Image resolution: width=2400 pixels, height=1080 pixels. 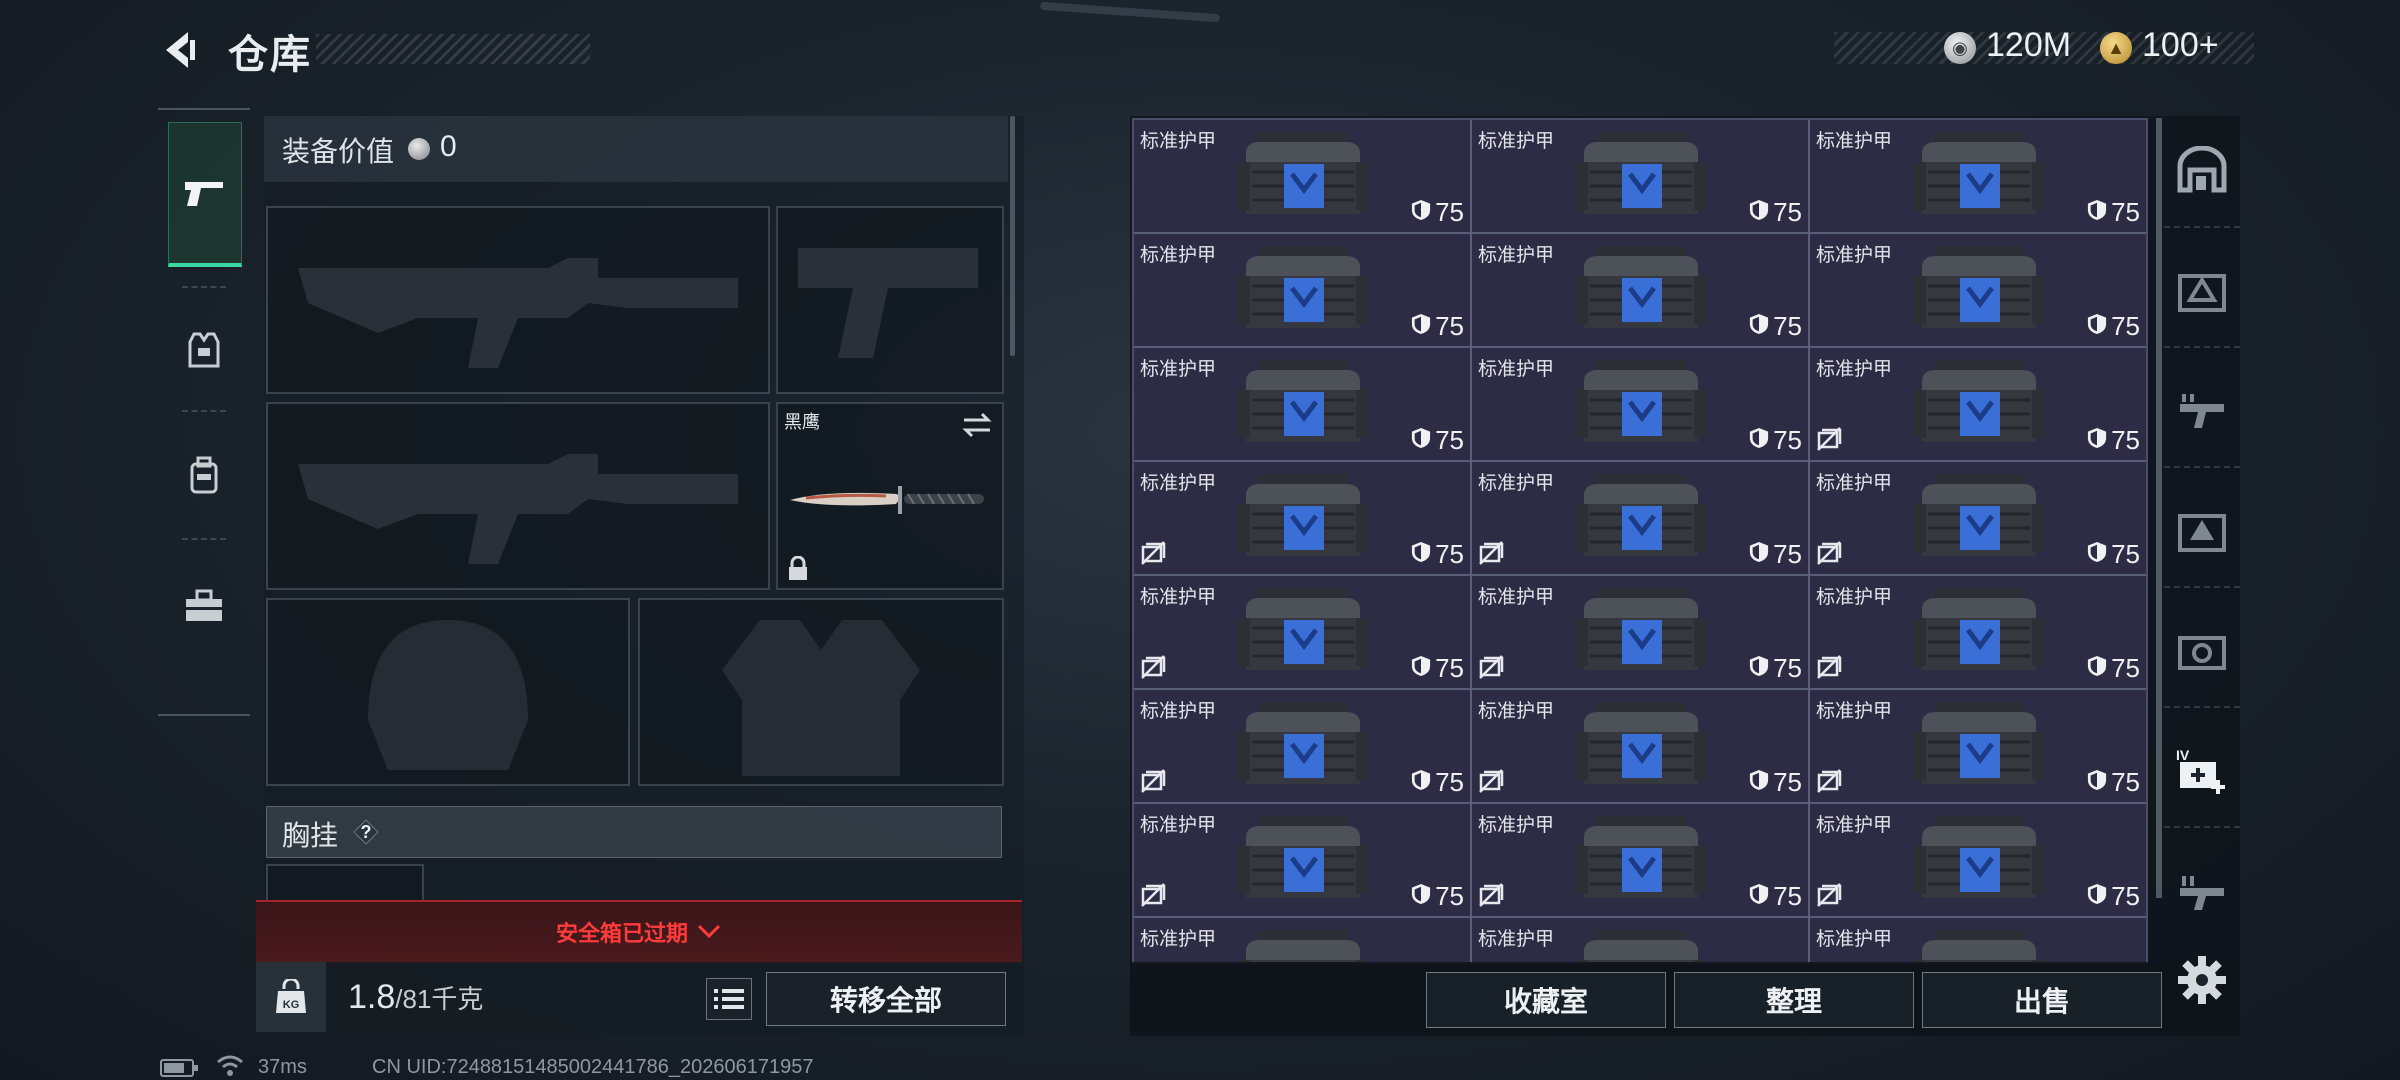 I want to click on sidearm-slot, so click(x=890, y=300).